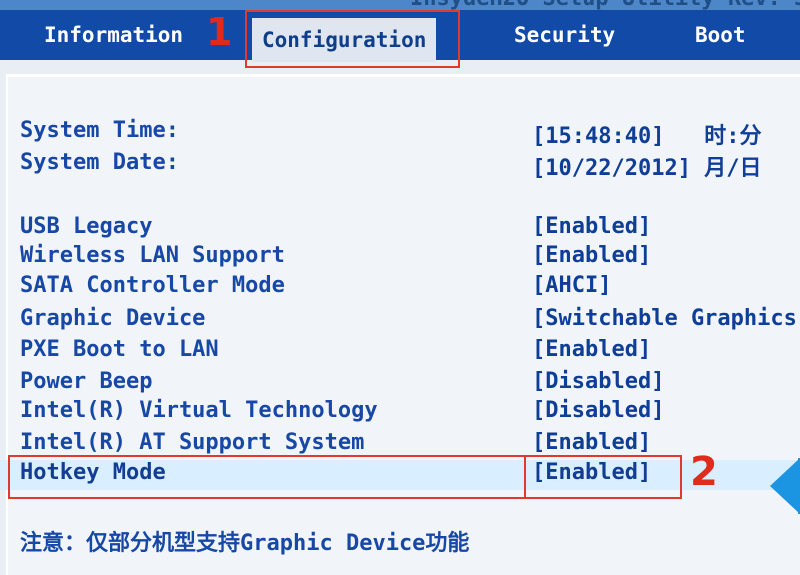 This screenshot has height=575, width=800. Describe the element at coordinates (86, 381) in the screenshot. I see `setting-label: Power Beep` at that location.